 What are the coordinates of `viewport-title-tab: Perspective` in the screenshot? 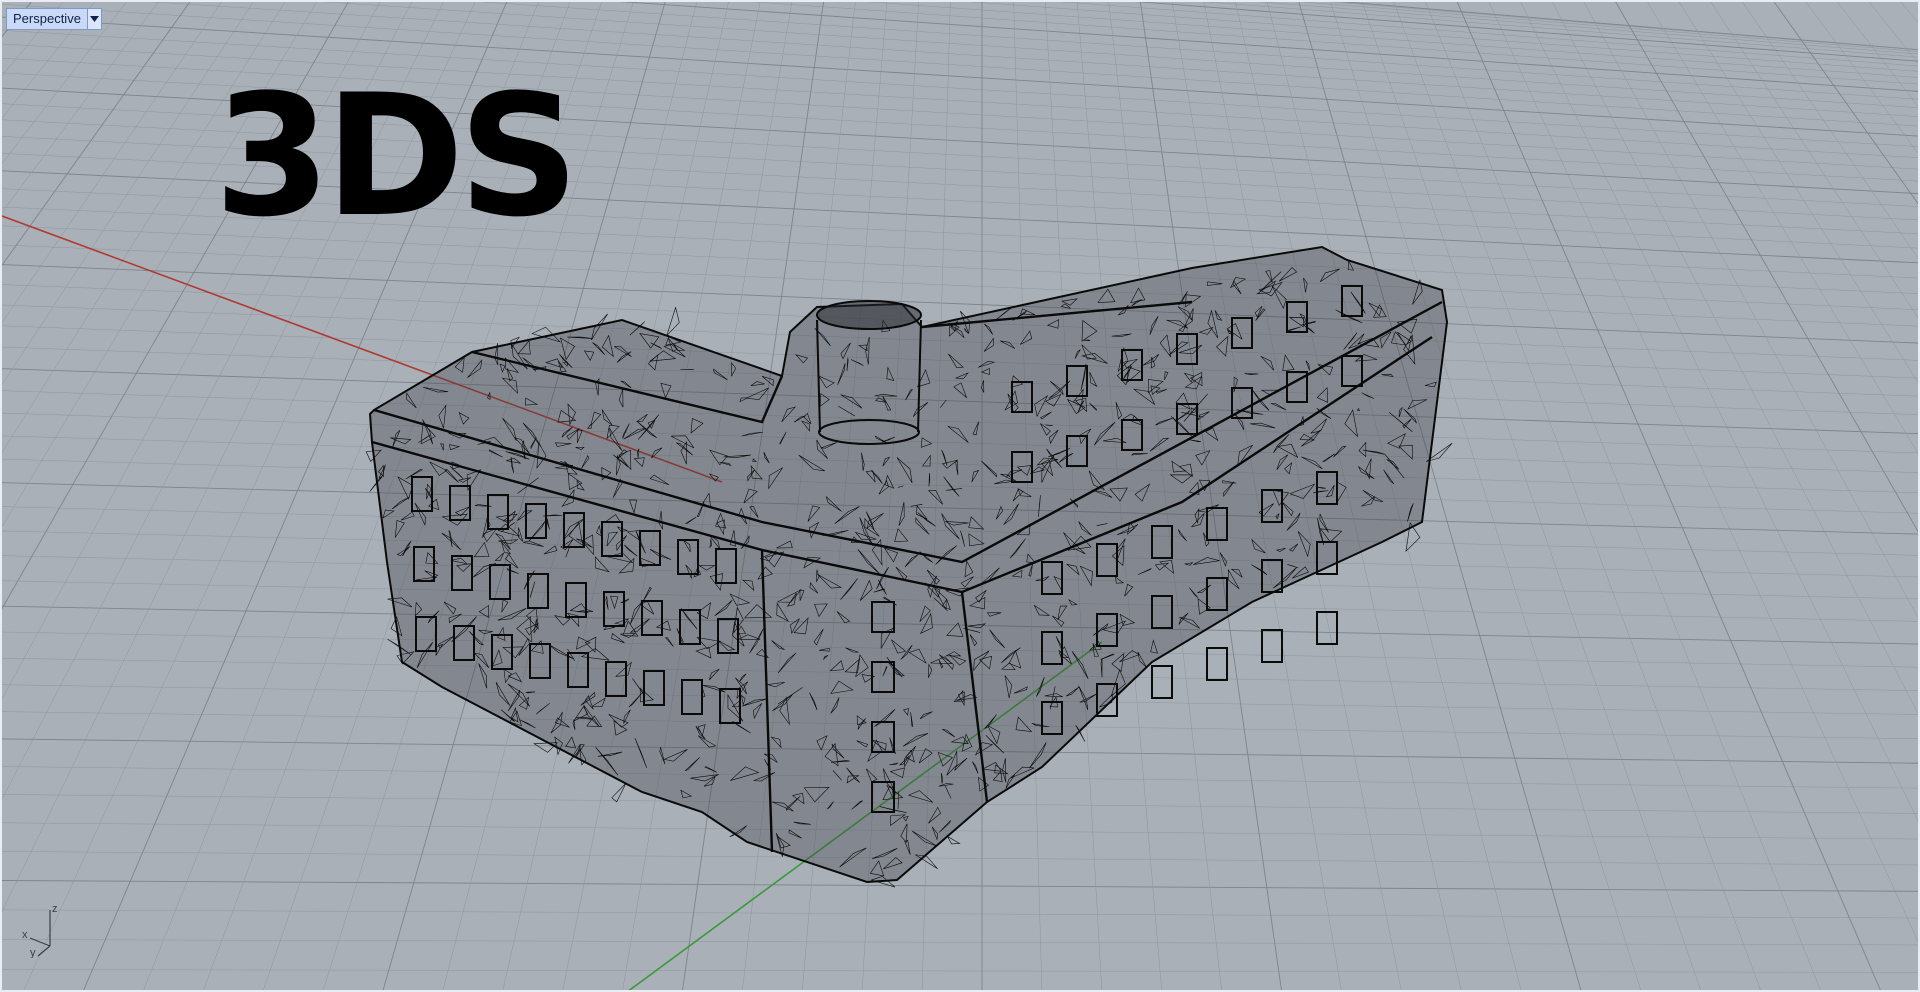 It's located at (54, 19).